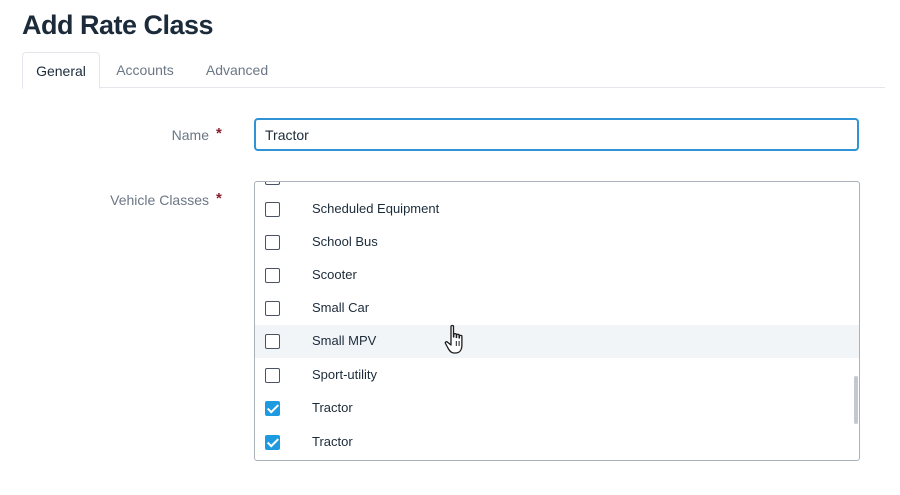  I want to click on tab-bar: General Accounts Advanced, so click(453, 70).